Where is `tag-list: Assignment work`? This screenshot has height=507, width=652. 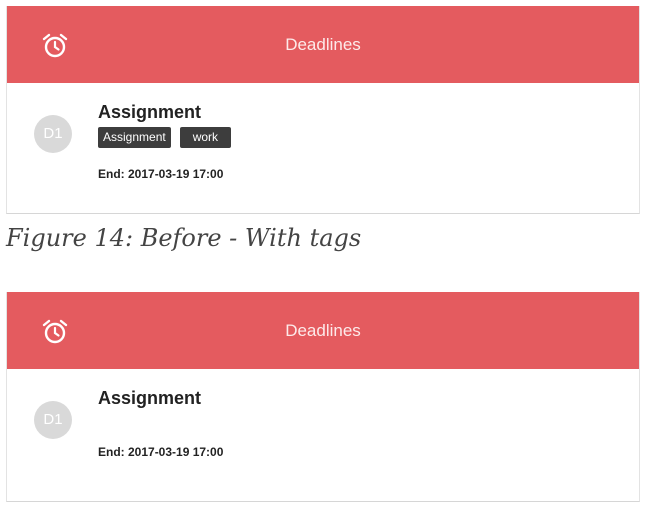 tag-list: Assignment work is located at coordinates (165, 137).